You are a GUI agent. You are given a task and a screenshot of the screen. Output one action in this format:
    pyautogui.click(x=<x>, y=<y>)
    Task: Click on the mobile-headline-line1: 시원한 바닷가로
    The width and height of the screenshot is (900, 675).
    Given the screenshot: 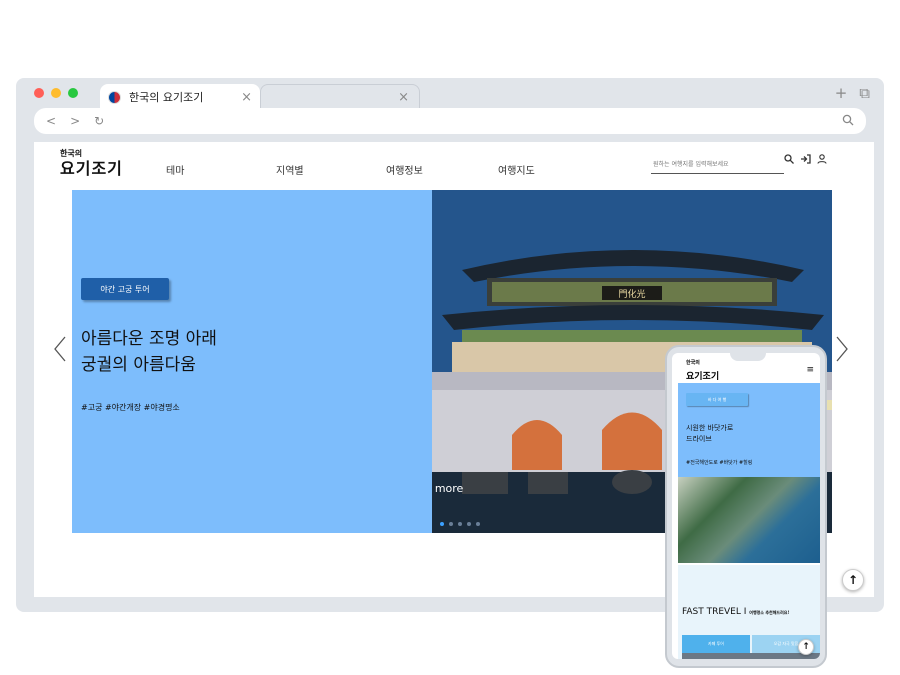 What is the action you would take?
    pyautogui.click(x=710, y=428)
    